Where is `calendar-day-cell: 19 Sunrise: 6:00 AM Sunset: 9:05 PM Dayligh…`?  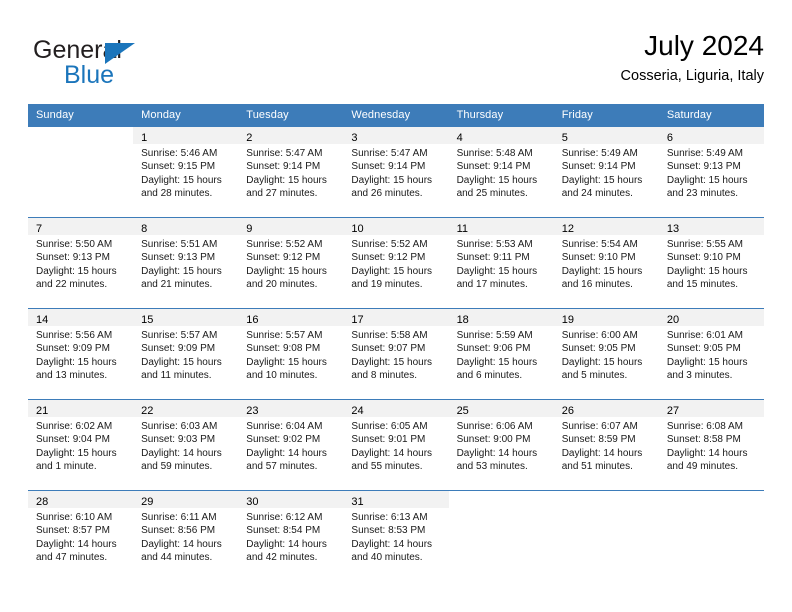 calendar-day-cell: 19 Sunrise: 6:00 AM Sunset: 9:05 PM Dayligh… is located at coordinates (606, 354).